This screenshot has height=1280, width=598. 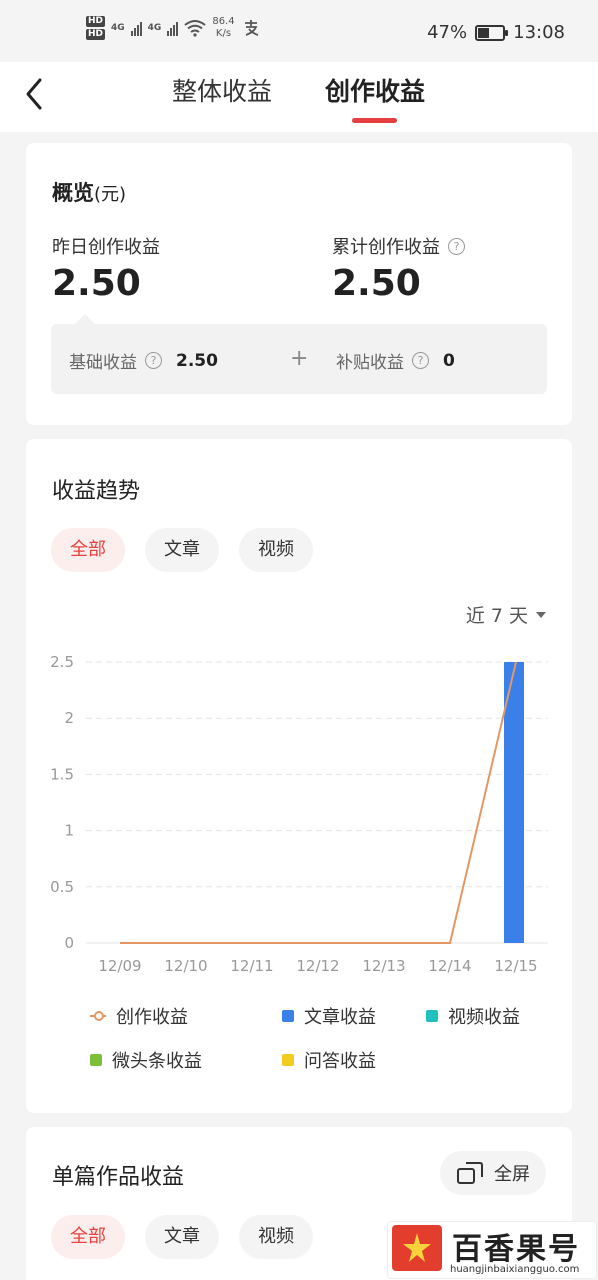 I want to click on watermark: 百香果号 huangjinbaixiangguo.com, so click(x=492, y=1250).